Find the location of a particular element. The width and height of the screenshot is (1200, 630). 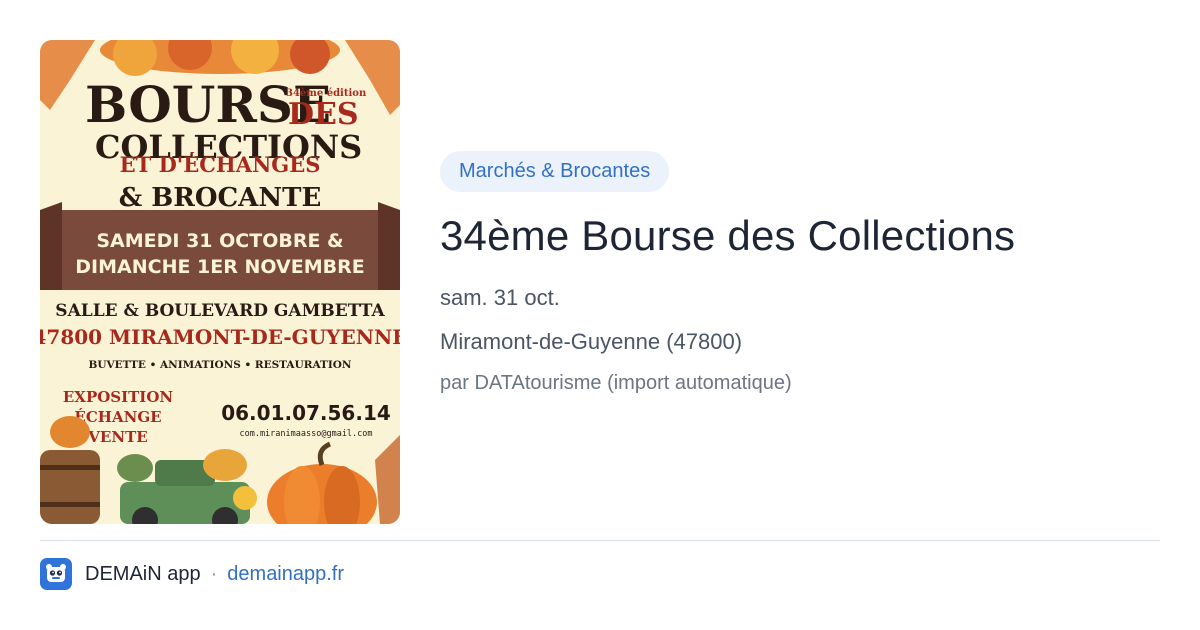

app-name: DEMAiN app is located at coordinates (143, 573).